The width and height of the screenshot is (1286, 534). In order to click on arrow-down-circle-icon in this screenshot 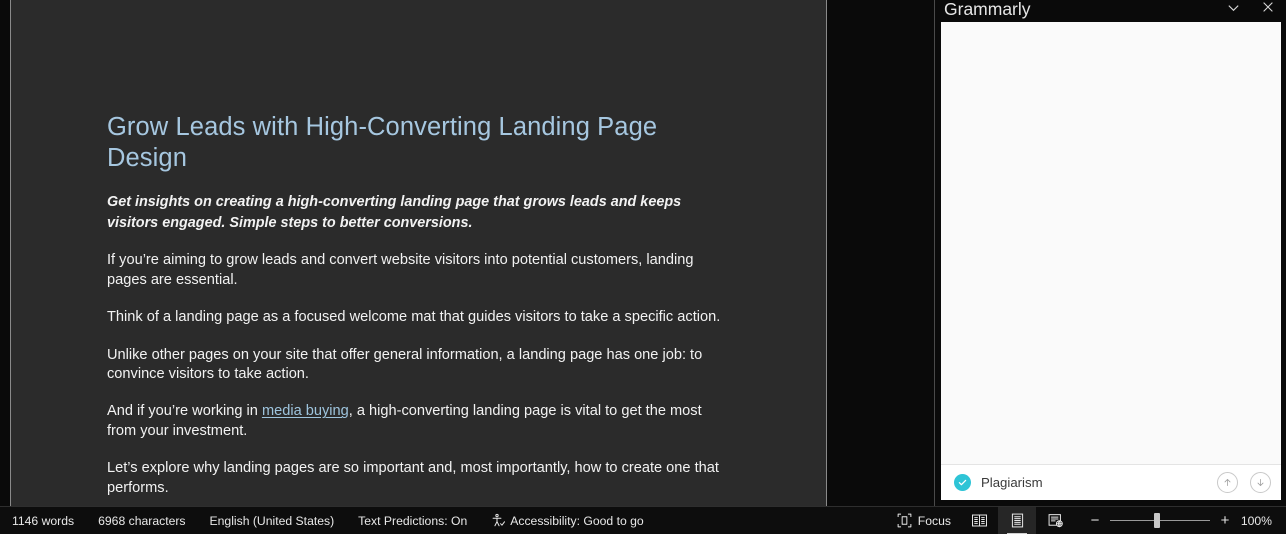, I will do `click(1260, 482)`.